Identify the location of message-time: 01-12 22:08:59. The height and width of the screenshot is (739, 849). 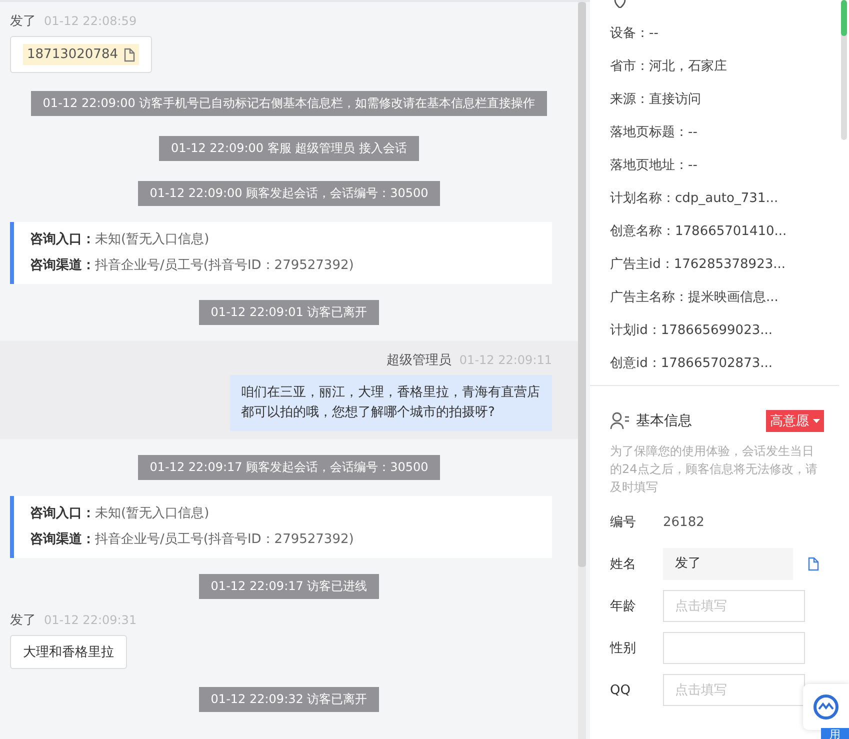
(90, 21).